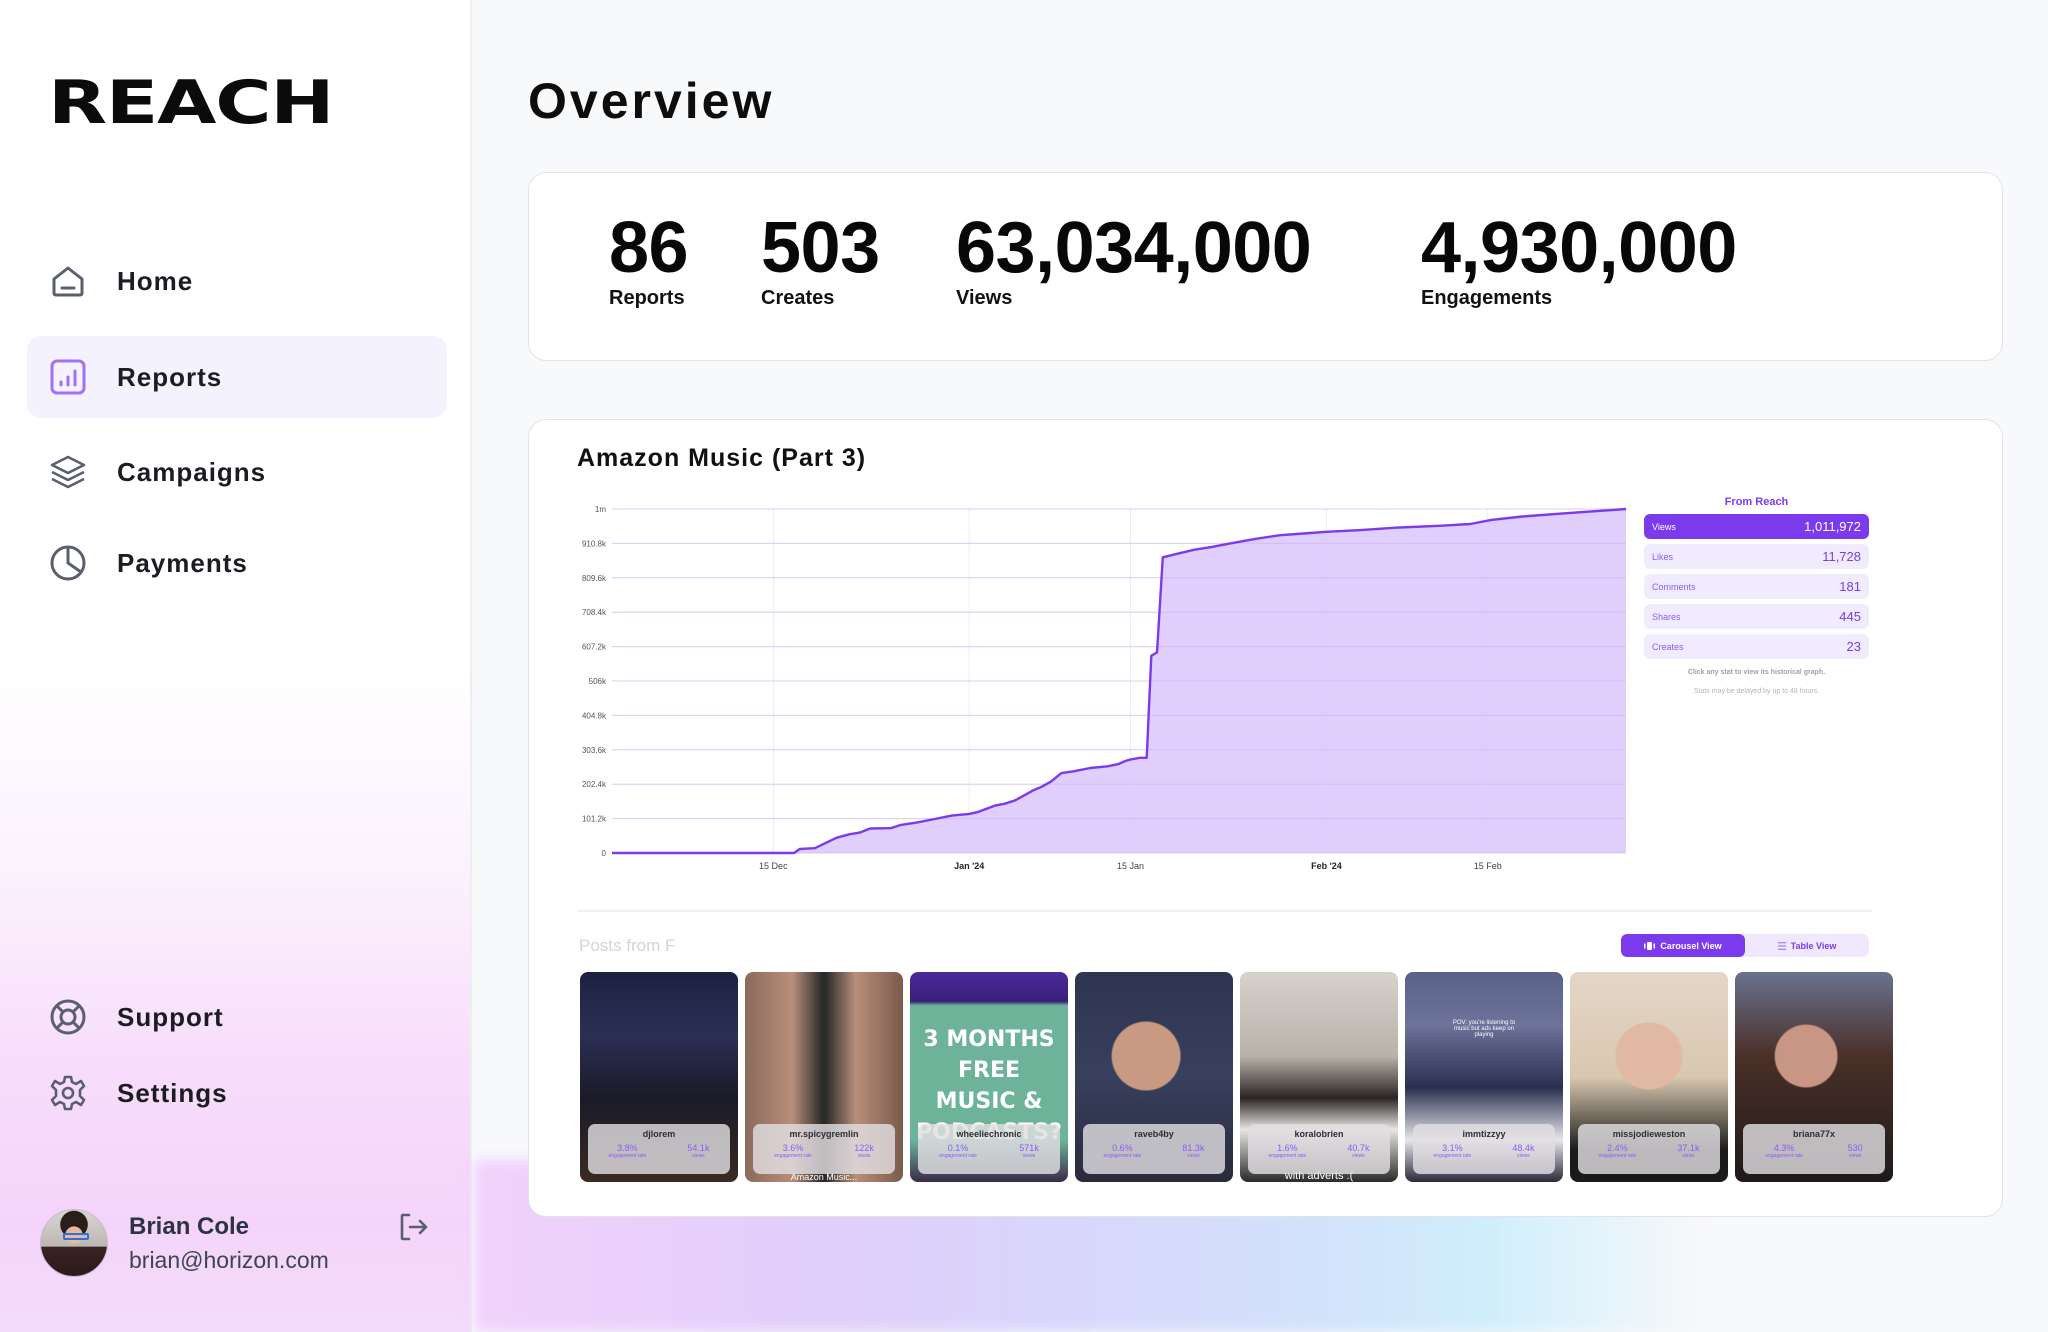  What do you see at coordinates (1134, 248) in the screenshot?
I see `stat-value: 63,034,000` at bounding box center [1134, 248].